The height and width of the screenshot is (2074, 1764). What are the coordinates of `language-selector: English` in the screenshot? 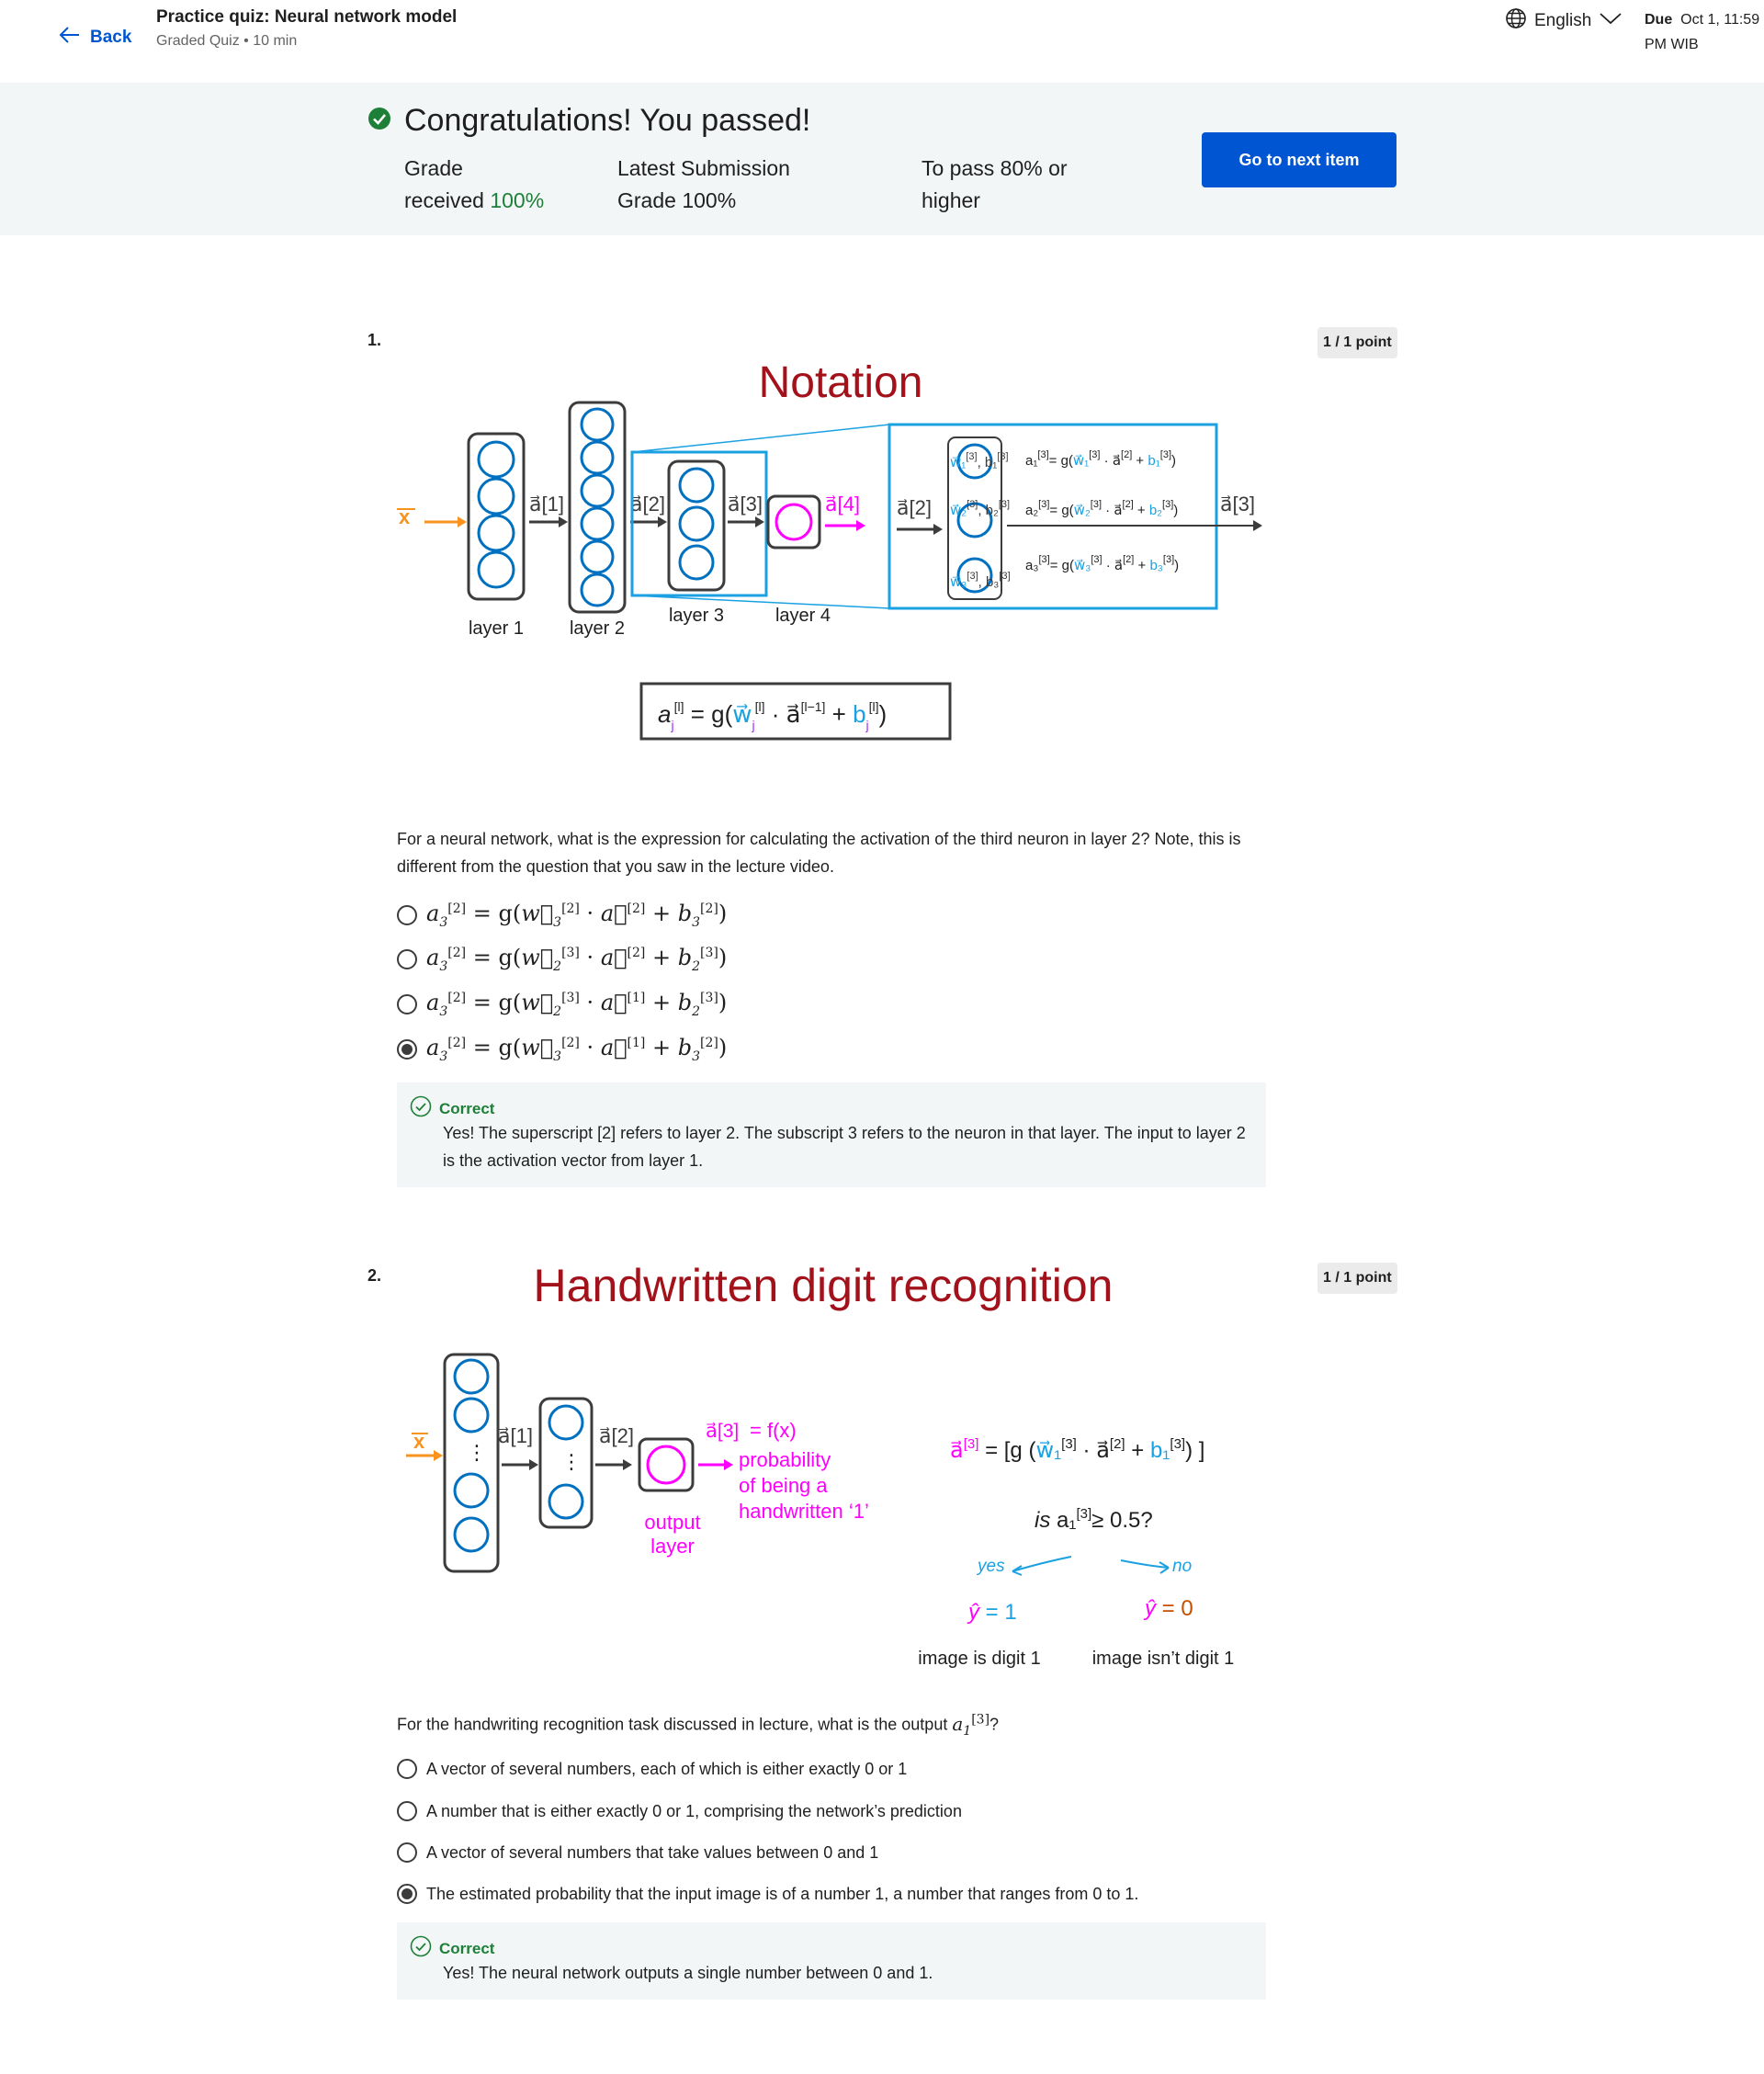 It's located at (1564, 21).